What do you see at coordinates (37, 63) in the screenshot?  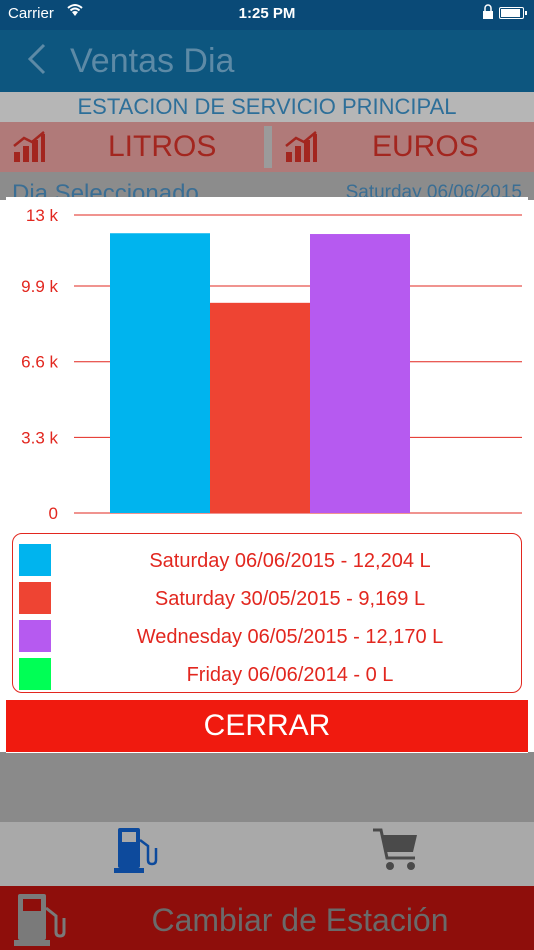 I see `back-chevron-icon` at bounding box center [37, 63].